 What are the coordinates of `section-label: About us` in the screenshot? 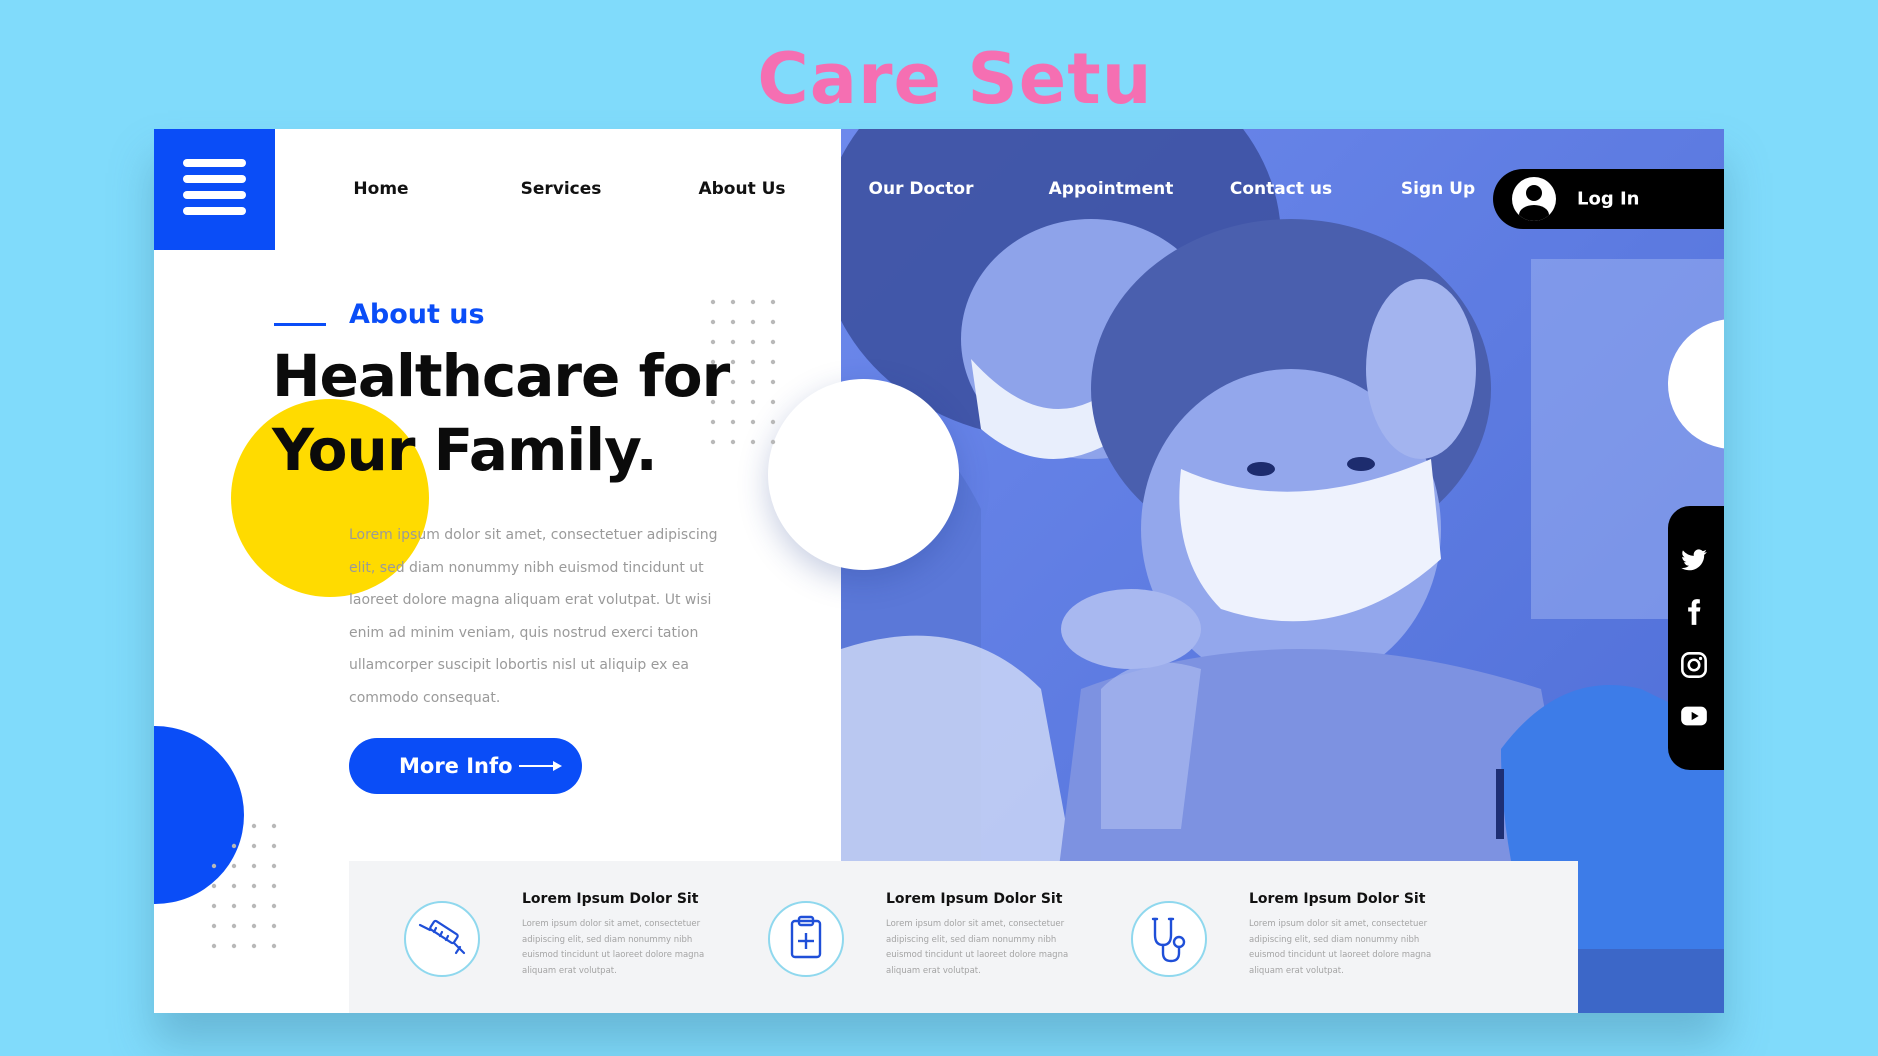 It's located at (417, 314).